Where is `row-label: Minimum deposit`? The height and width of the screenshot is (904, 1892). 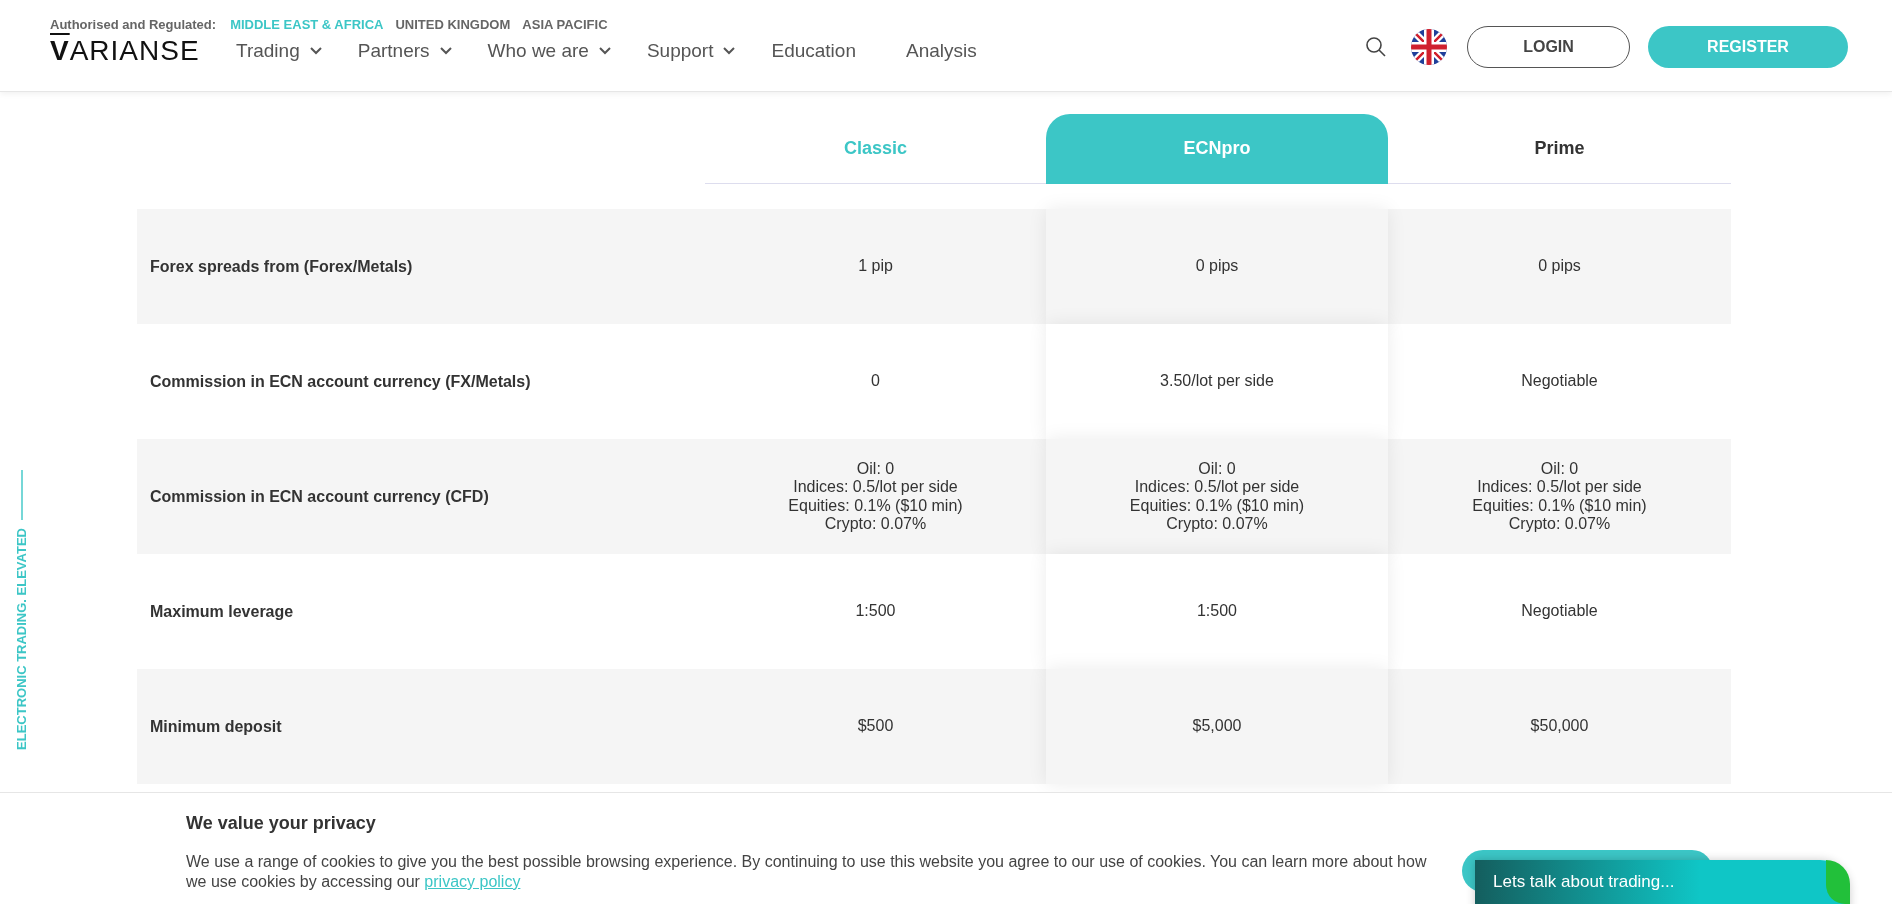
row-label: Minimum deposit is located at coordinates (216, 726).